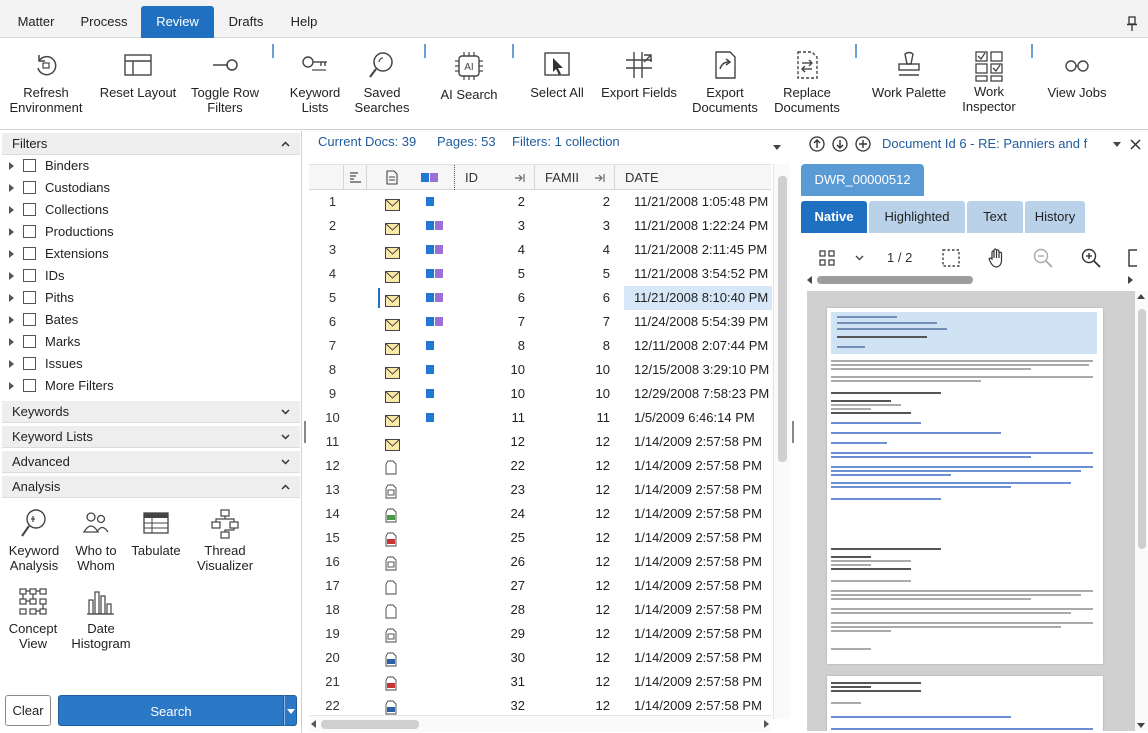 Image resolution: width=1148 pixels, height=733 pixels. What do you see at coordinates (862, 180) in the screenshot?
I see `document-control-number-tab: DWR_00000512` at bounding box center [862, 180].